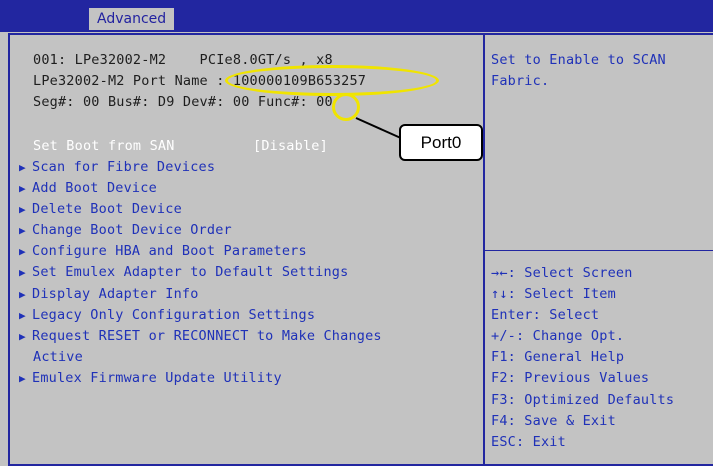  What do you see at coordinates (379, 128) in the screenshot?
I see `callout-pointer` at bounding box center [379, 128].